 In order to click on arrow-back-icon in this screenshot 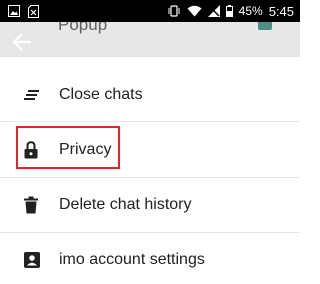, I will do `click(22, 42)`.